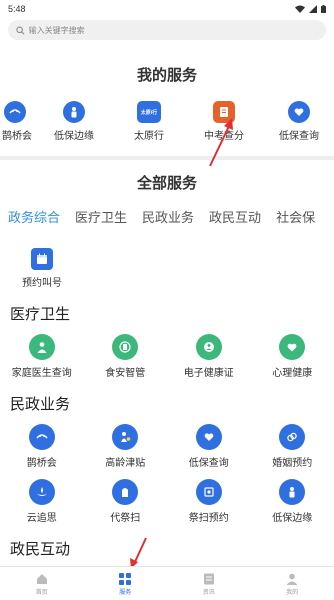 This screenshot has height=600, width=334. What do you see at coordinates (295, 216) in the screenshot?
I see `tab-social-security: 社会保` at bounding box center [295, 216].